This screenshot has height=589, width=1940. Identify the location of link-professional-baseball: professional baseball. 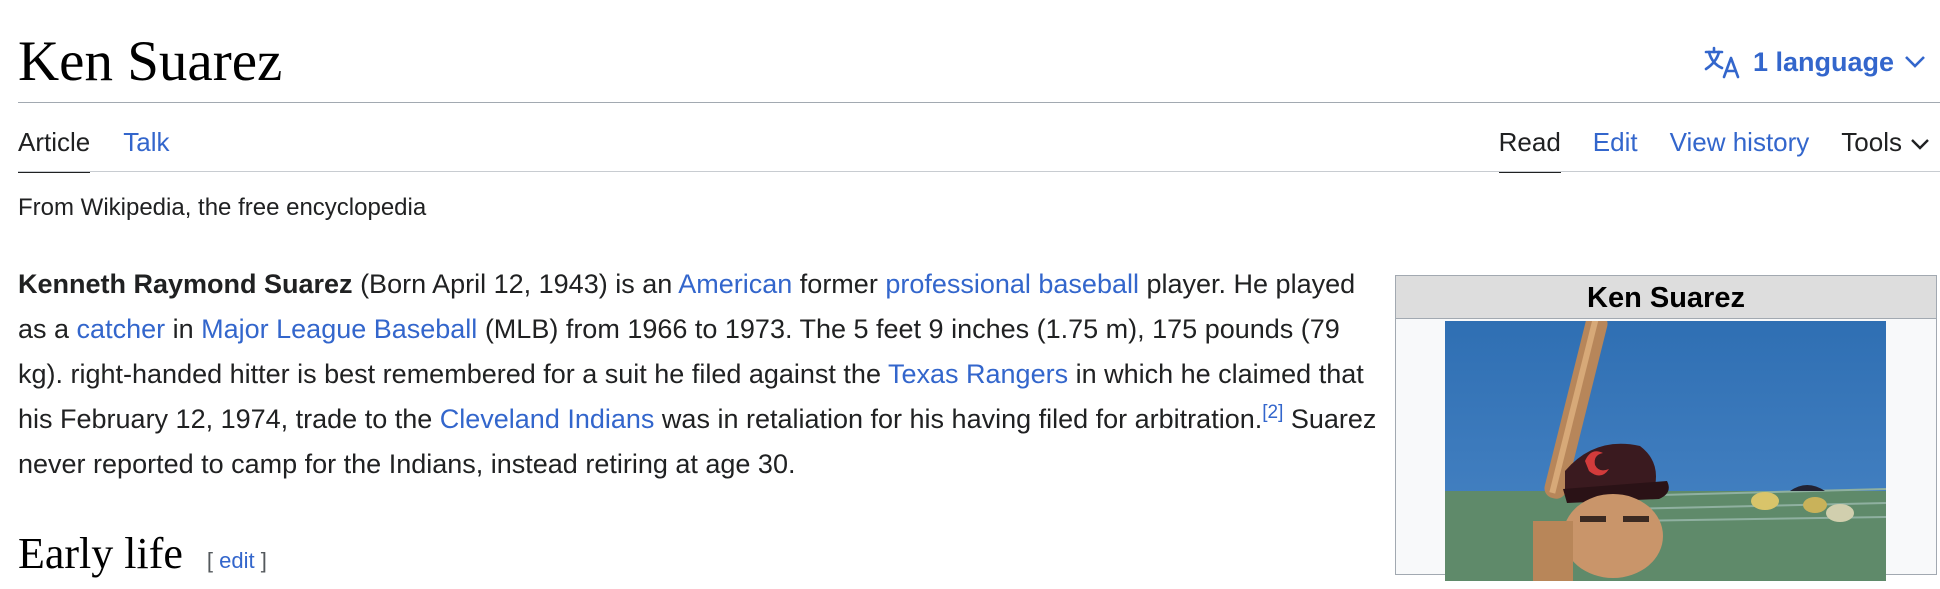
(1012, 284).